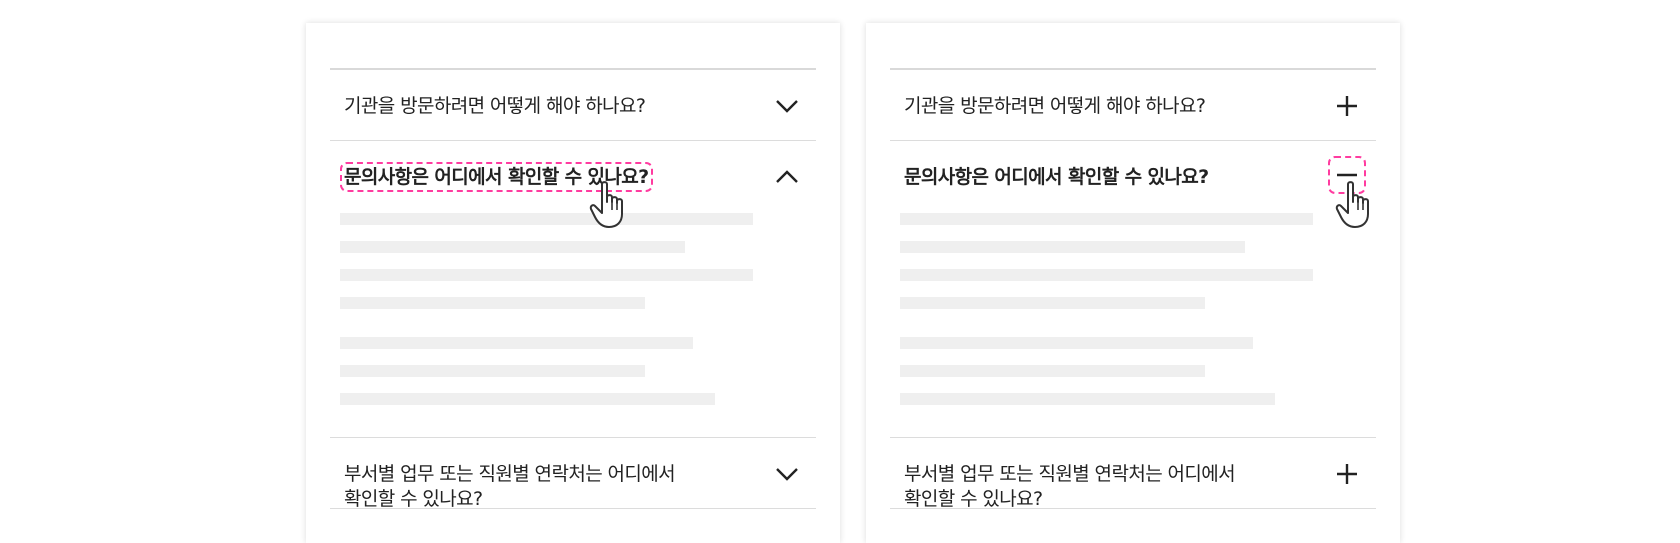  Describe the element at coordinates (787, 177) in the screenshot. I see `chevron-up-icon` at that location.